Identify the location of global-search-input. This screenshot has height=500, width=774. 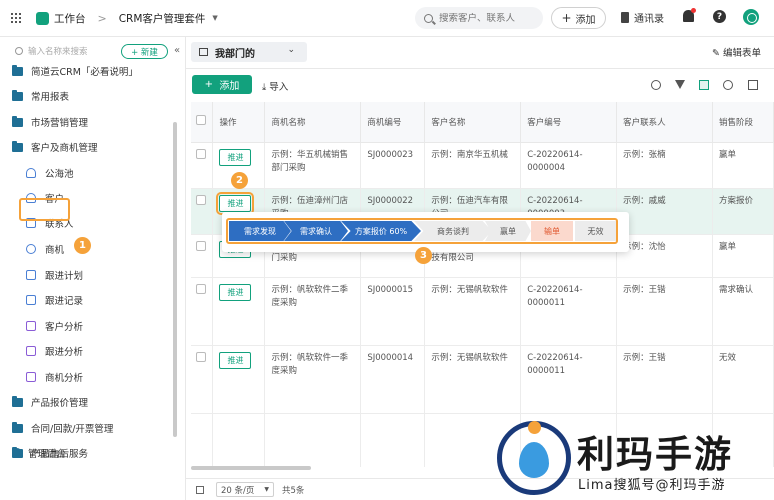
(489, 18).